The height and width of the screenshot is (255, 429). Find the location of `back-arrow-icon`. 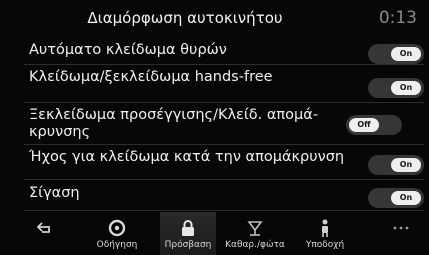

back-arrow-icon is located at coordinates (43, 227).